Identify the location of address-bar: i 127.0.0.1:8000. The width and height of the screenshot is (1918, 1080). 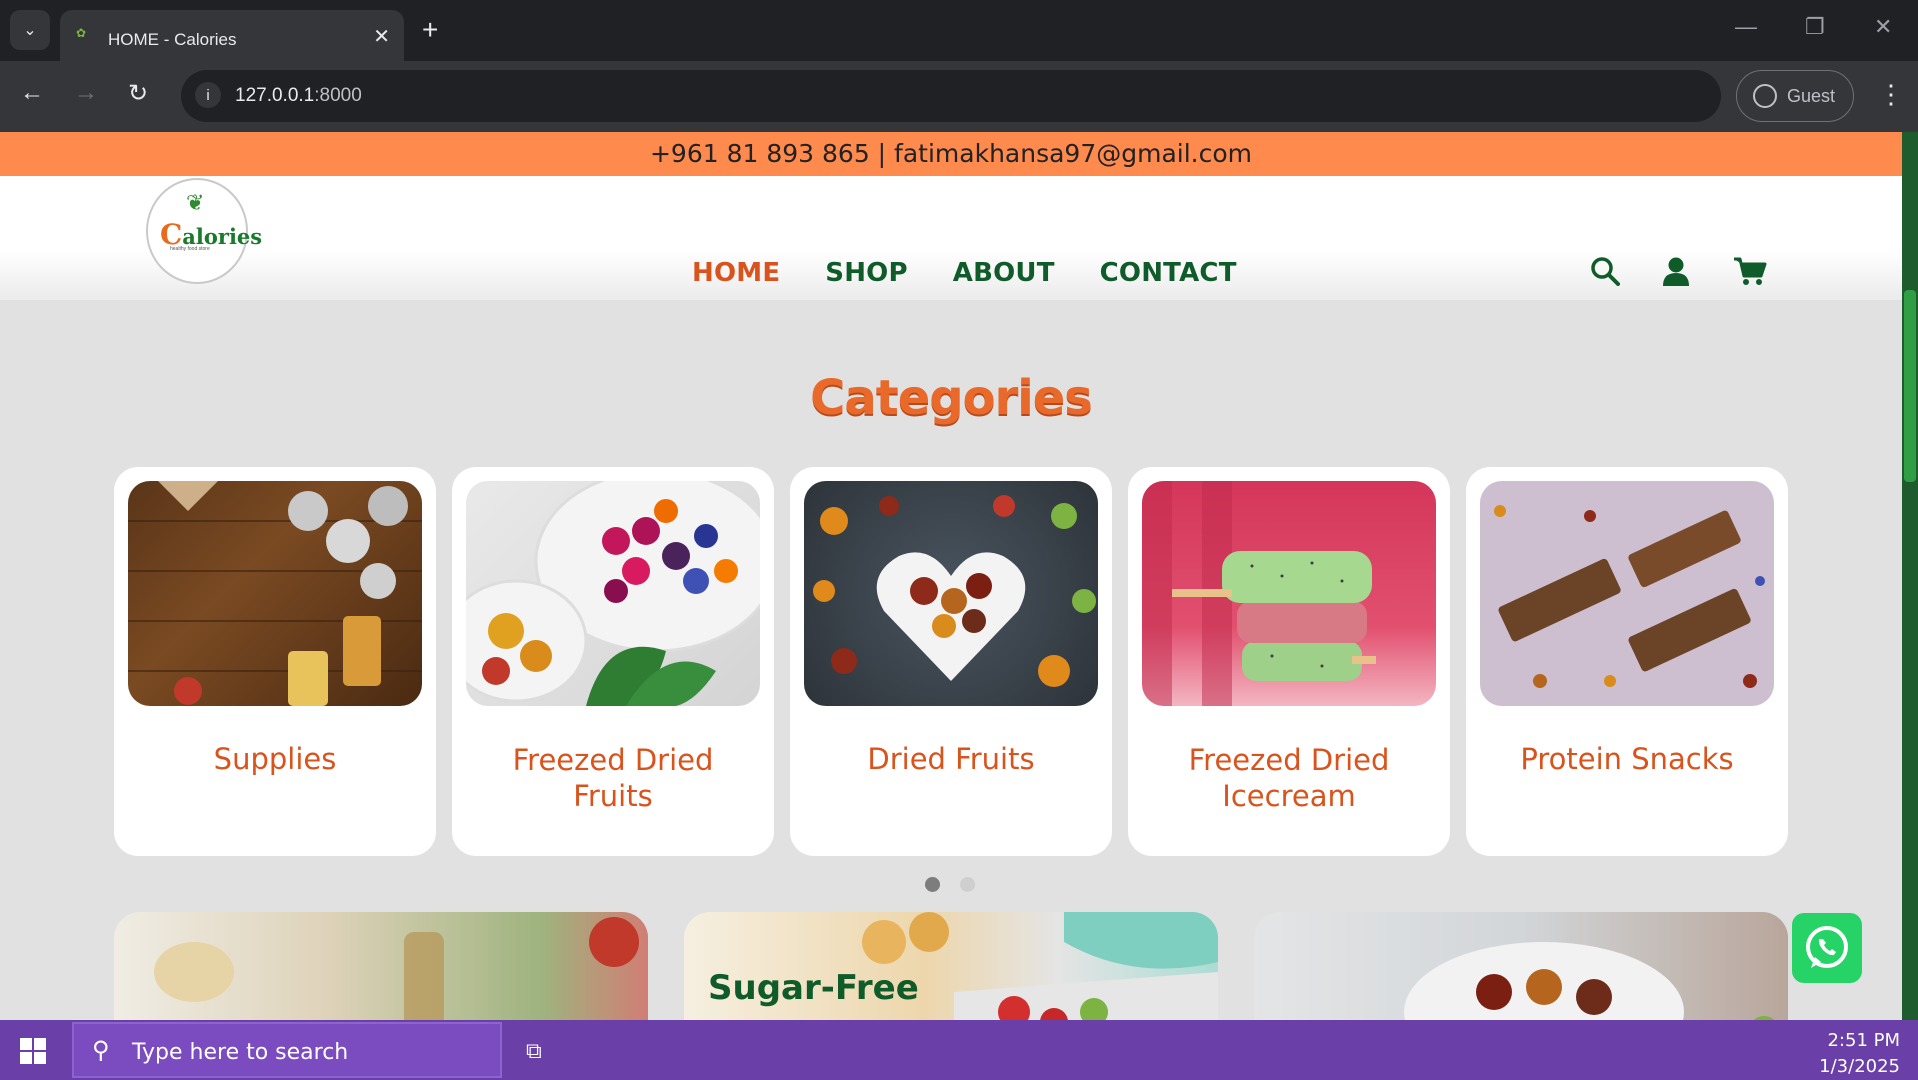
(951, 96).